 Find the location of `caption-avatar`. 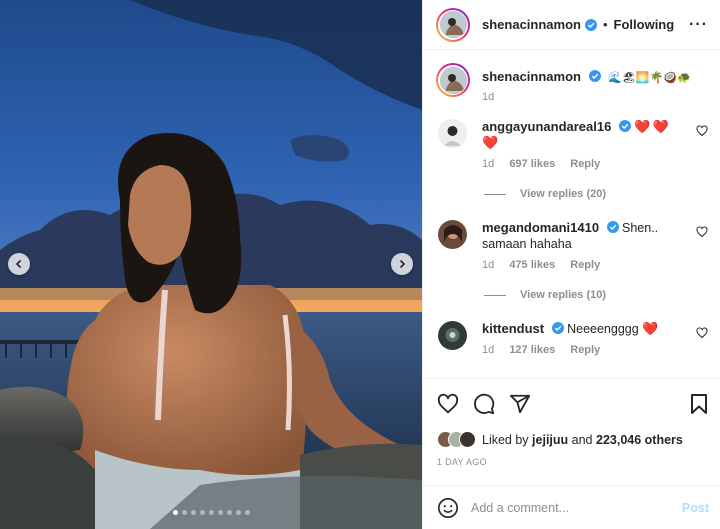

caption-avatar is located at coordinates (453, 80).